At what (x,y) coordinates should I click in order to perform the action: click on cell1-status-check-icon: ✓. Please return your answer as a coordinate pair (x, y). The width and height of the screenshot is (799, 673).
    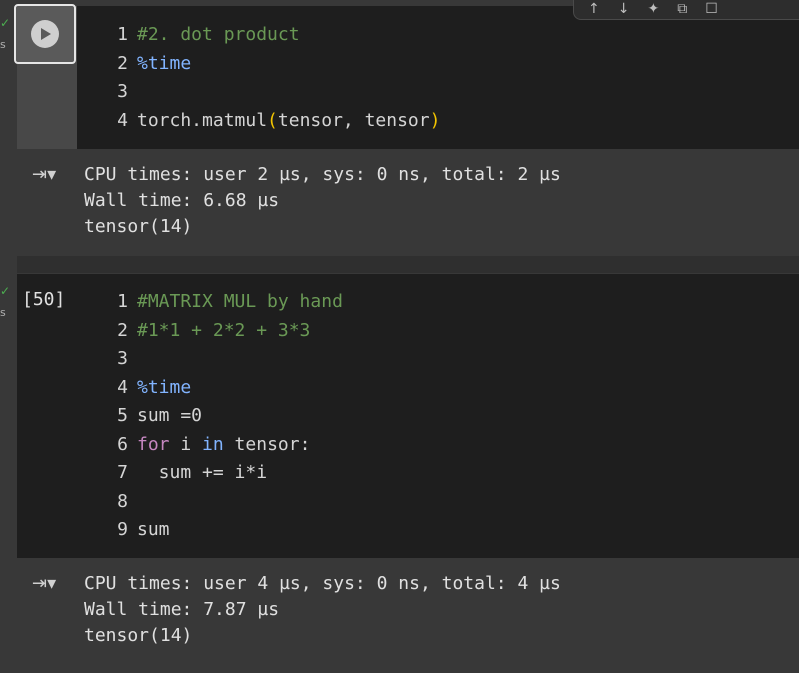
    Looking at the image, I should click on (5, 23).